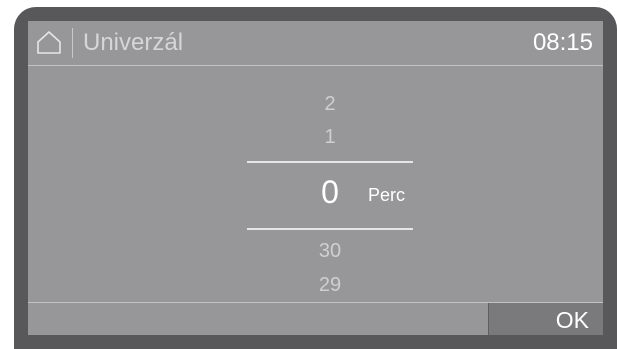 The image size is (617, 349). What do you see at coordinates (330, 137) in the screenshot?
I see `picker-value-above-1: 1` at bounding box center [330, 137].